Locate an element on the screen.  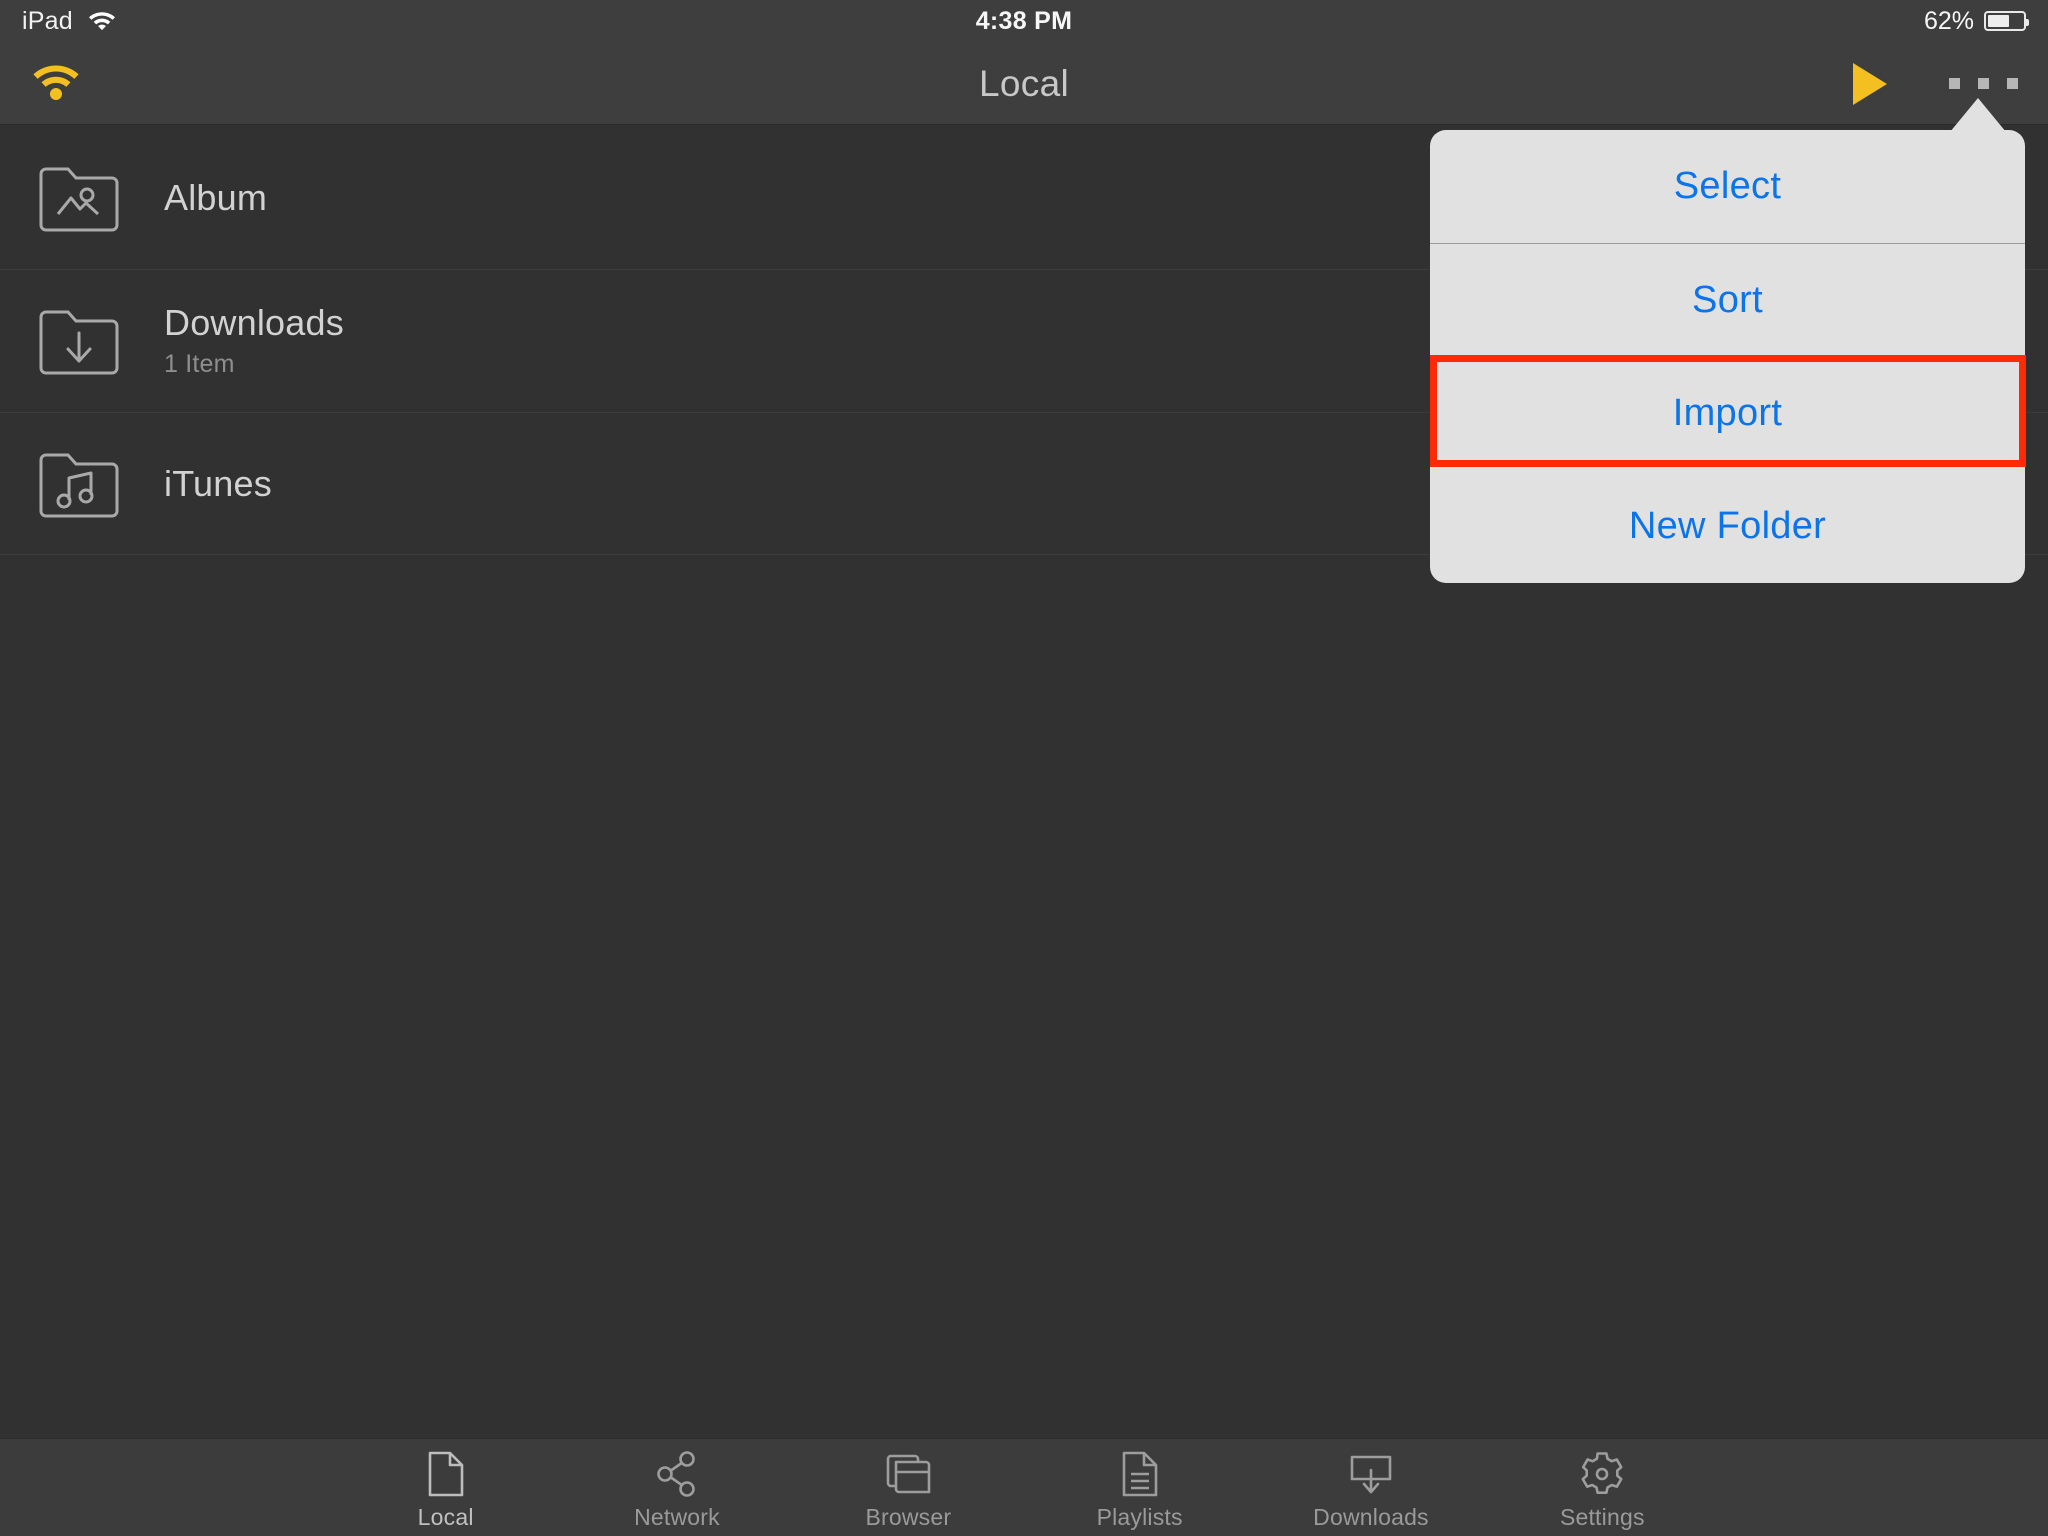
clock: 4:38 PM is located at coordinates (1024, 20).